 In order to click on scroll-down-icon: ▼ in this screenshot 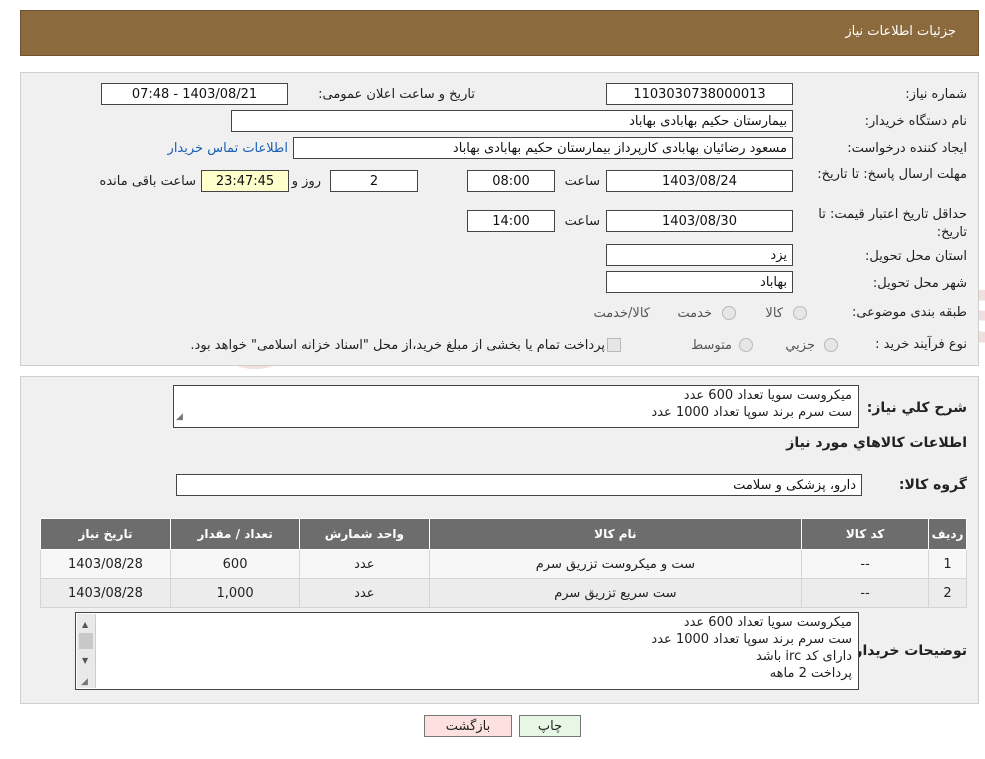, I will do `click(85, 660)`.